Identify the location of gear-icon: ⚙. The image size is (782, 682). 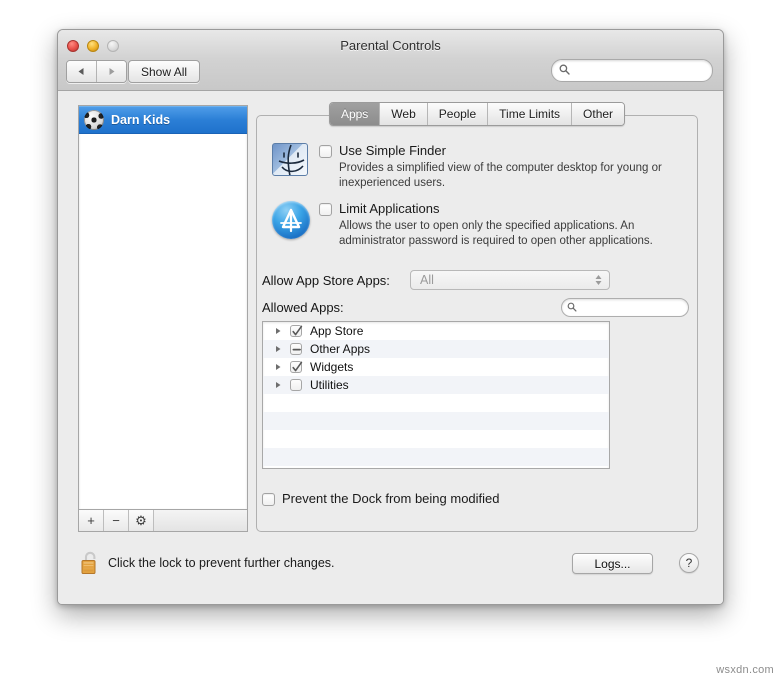
(141, 520).